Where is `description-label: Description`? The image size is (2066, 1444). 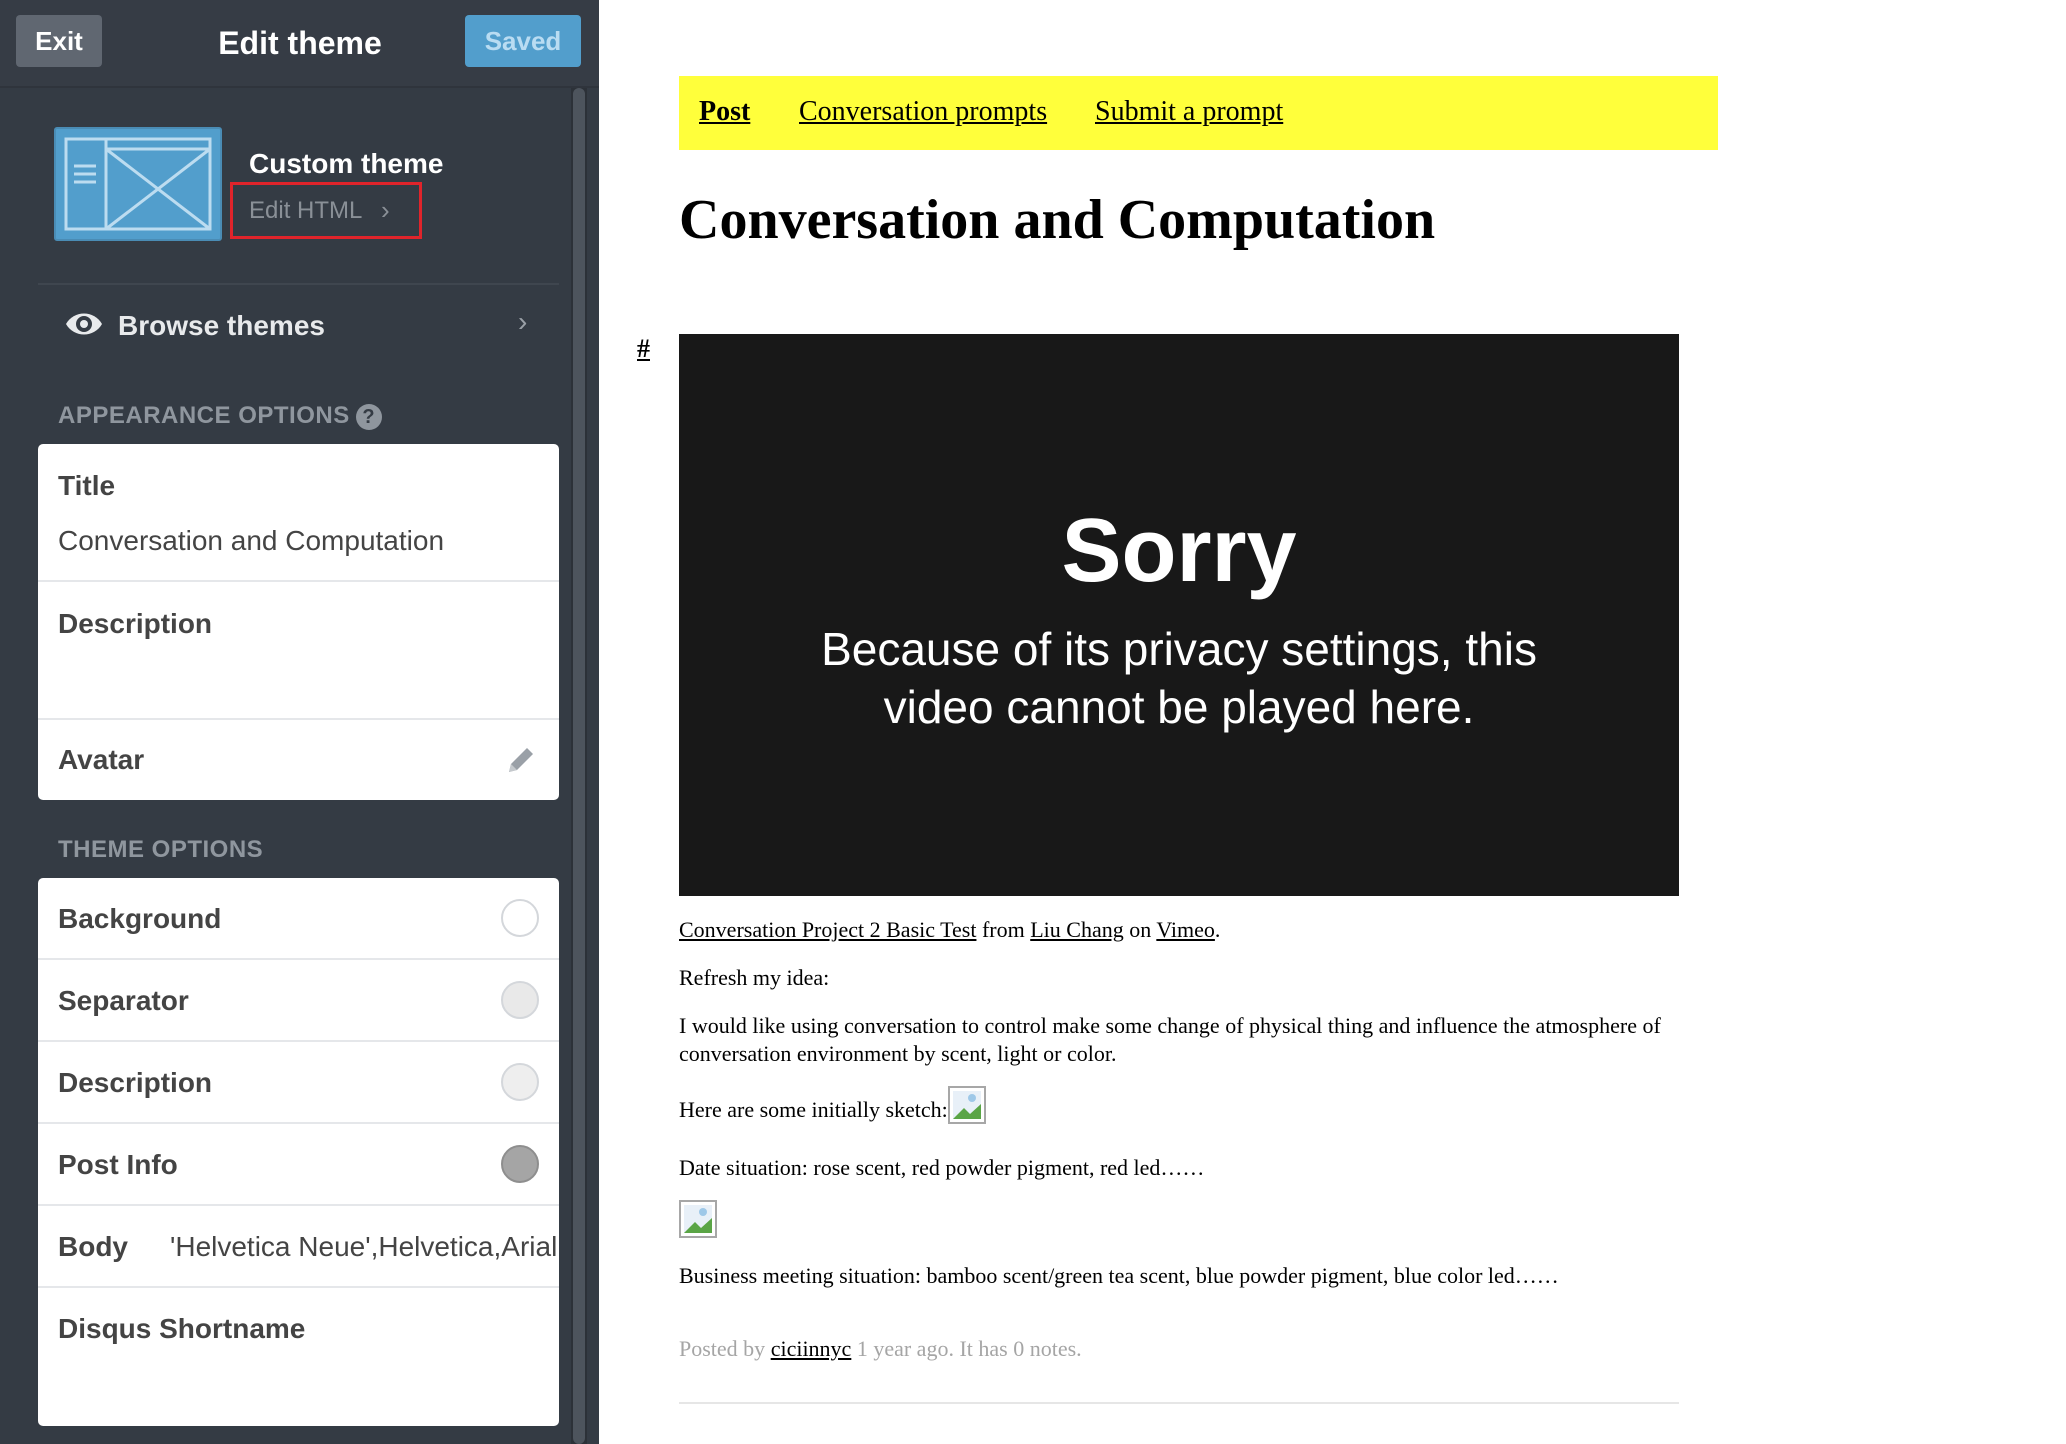 description-label: Description is located at coordinates (135, 623).